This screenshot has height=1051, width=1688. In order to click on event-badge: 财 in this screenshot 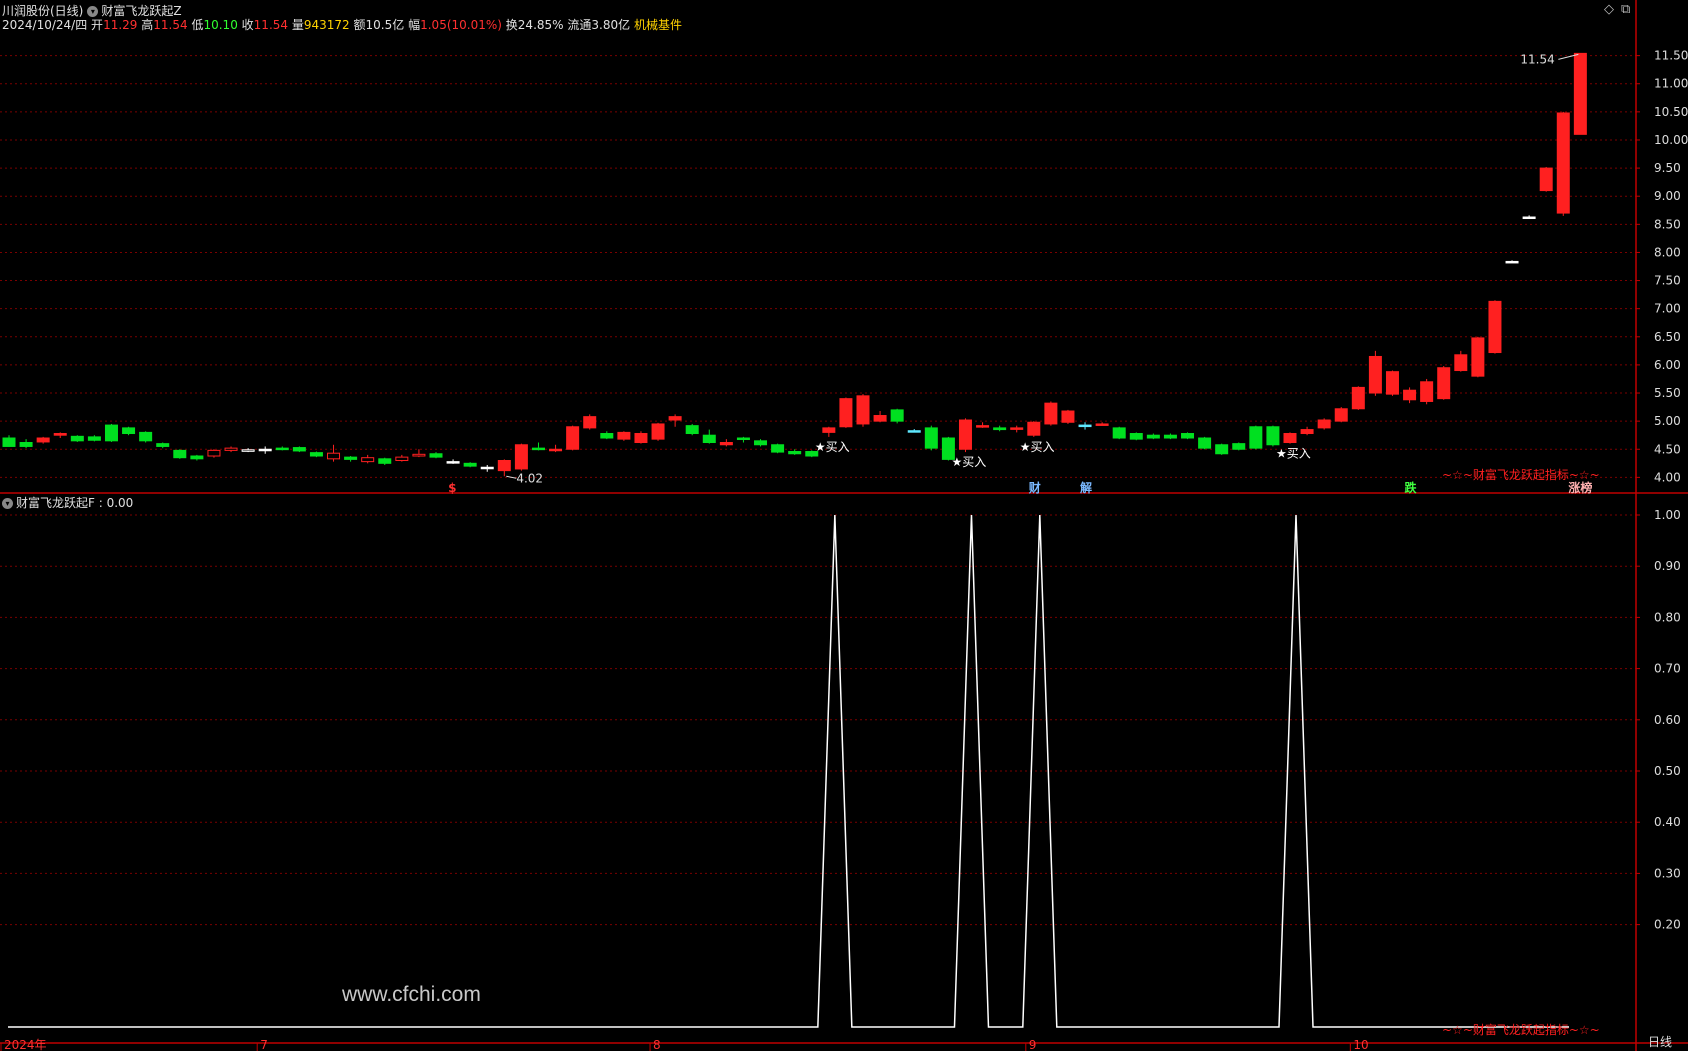, I will do `click(1034, 487)`.